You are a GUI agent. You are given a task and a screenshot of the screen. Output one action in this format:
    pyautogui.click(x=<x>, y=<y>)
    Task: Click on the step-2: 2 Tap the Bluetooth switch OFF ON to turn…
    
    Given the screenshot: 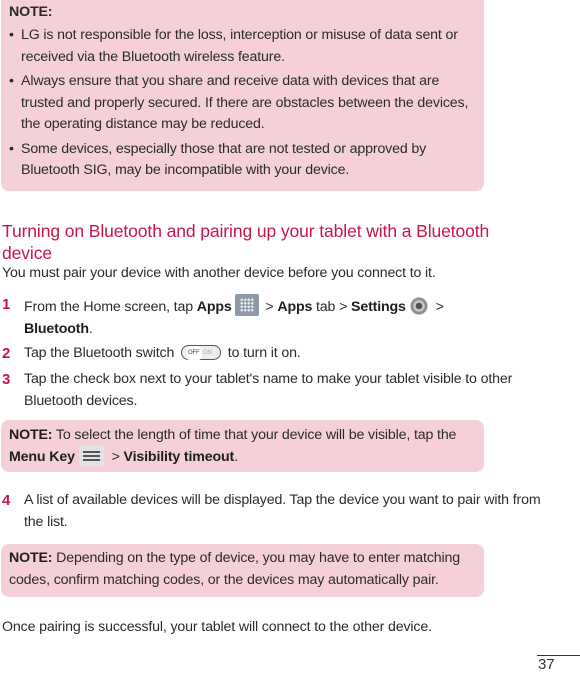 What is the action you would take?
    pyautogui.click(x=272, y=354)
    